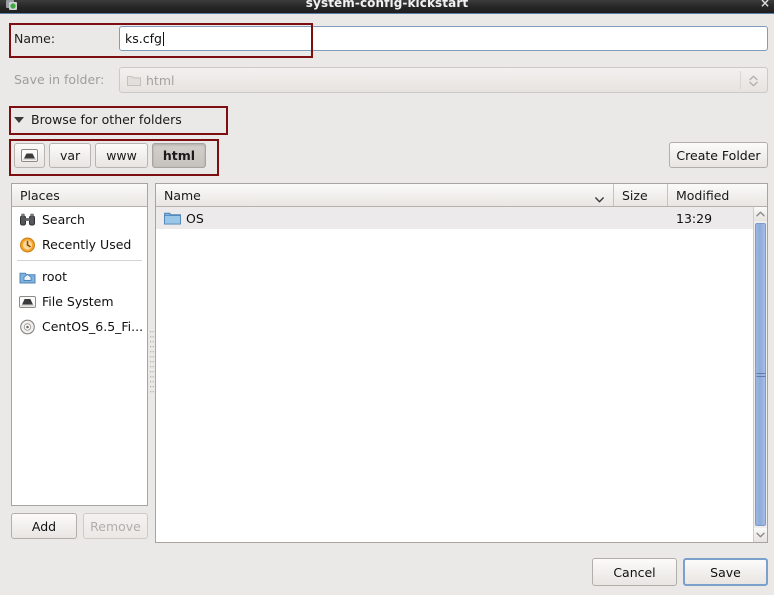  What do you see at coordinates (87, 244) in the screenshot?
I see `sidebar-item-recently-used-label: Recently Used` at bounding box center [87, 244].